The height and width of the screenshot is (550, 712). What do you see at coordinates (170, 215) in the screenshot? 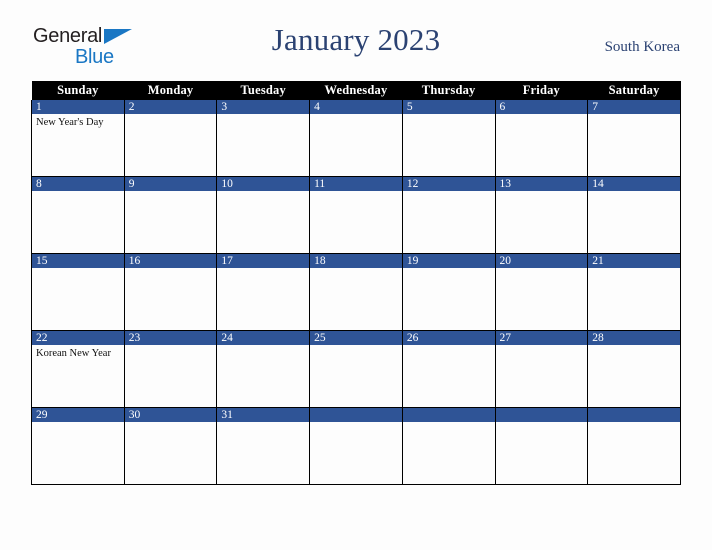
I see `calendar-day-cell: 9` at bounding box center [170, 215].